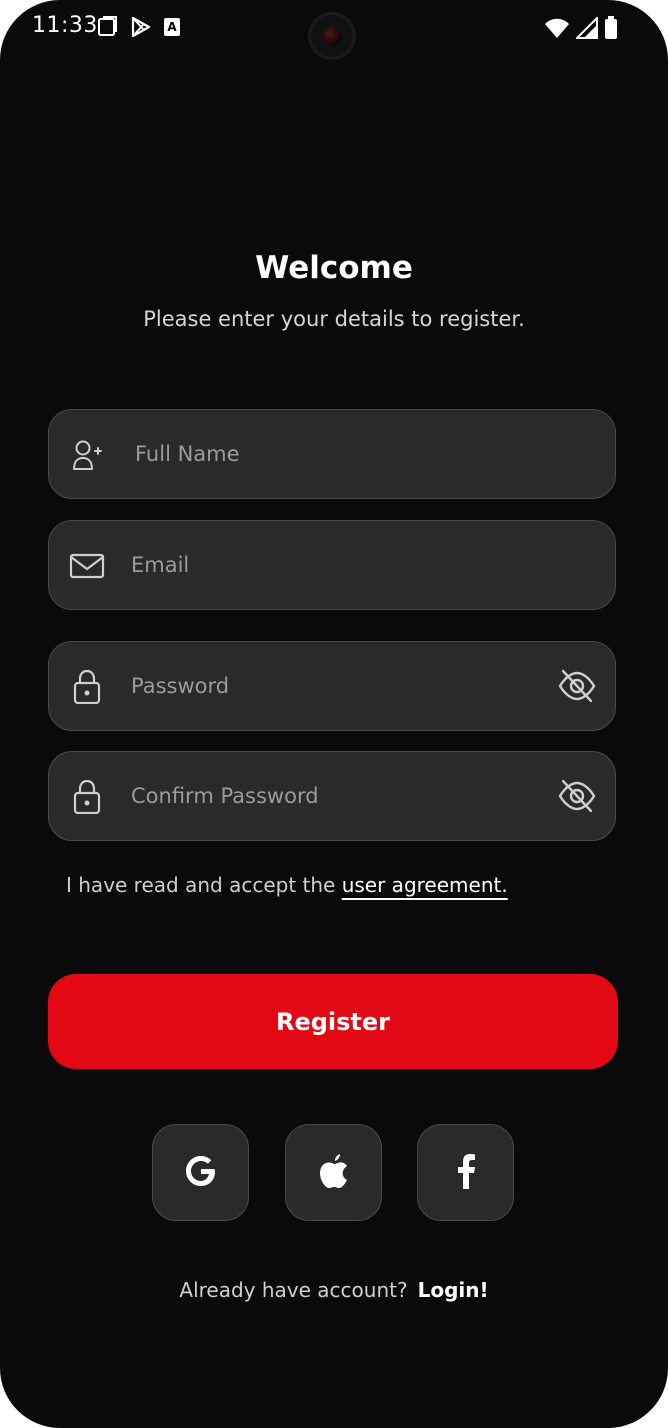  I want to click on status-icons-right, so click(581, 29).